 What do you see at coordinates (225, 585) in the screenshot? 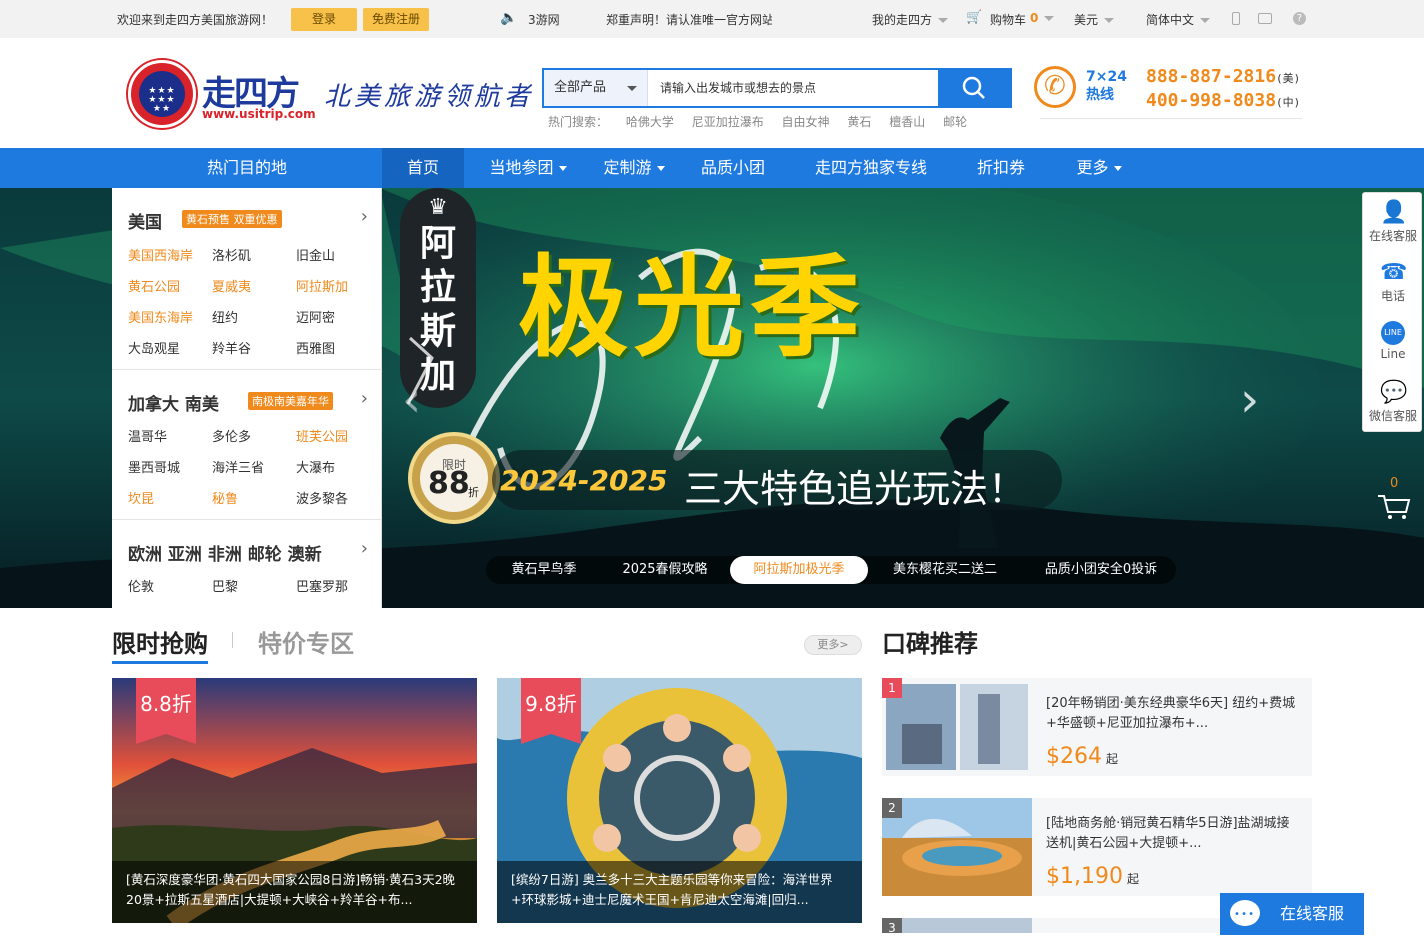
I see `menu-city: 巴黎` at bounding box center [225, 585].